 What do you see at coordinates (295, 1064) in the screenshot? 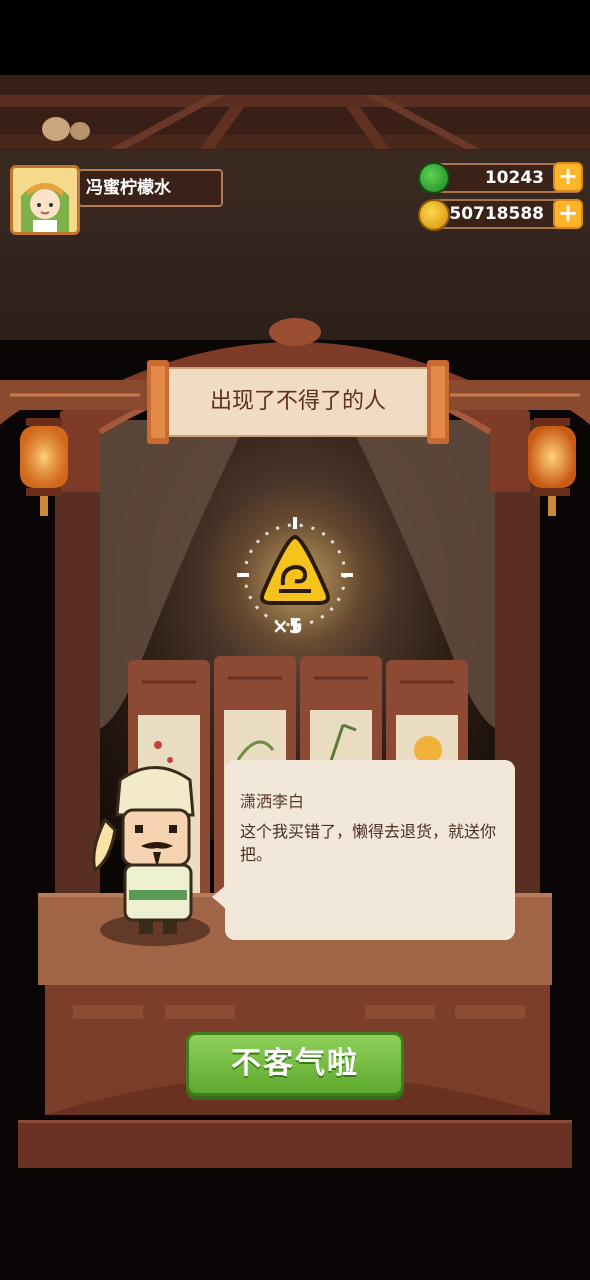
I see `accept-gift-button: 不客气啦` at bounding box center [295, 1064].